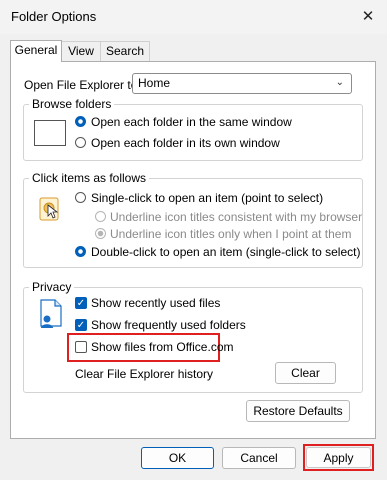  I want to click on office-files-label: Show files from Office.com, so click(162, 347).